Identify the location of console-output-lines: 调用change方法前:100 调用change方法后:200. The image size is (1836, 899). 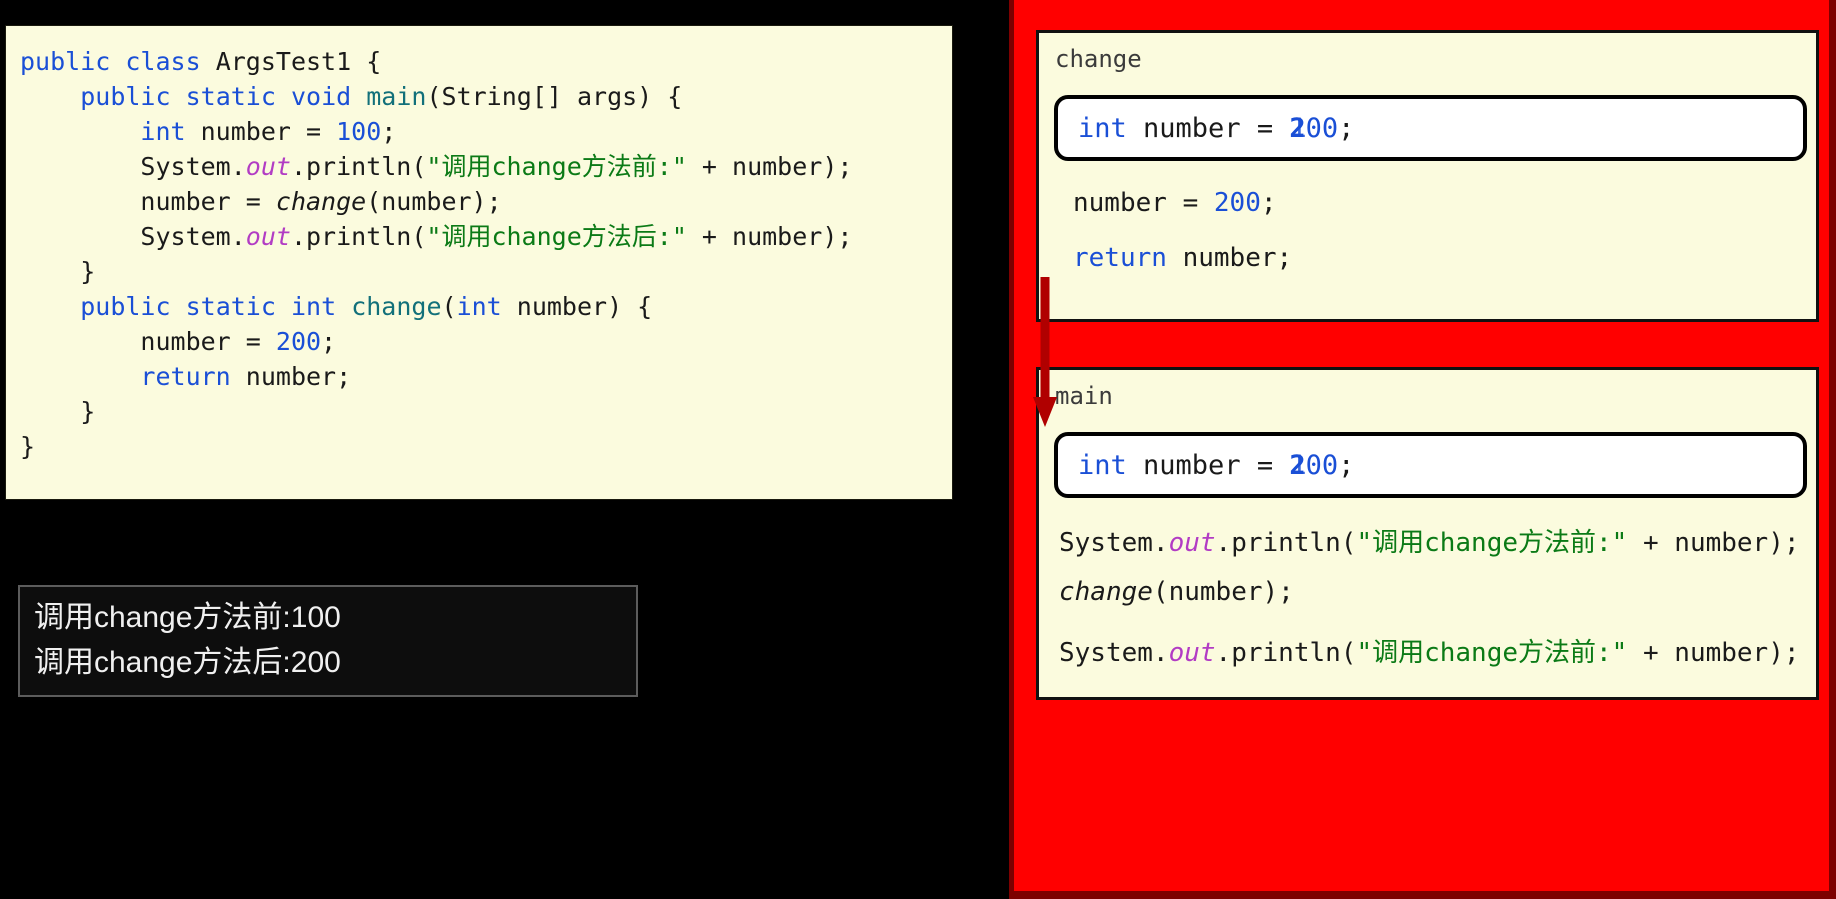
(335, 640).